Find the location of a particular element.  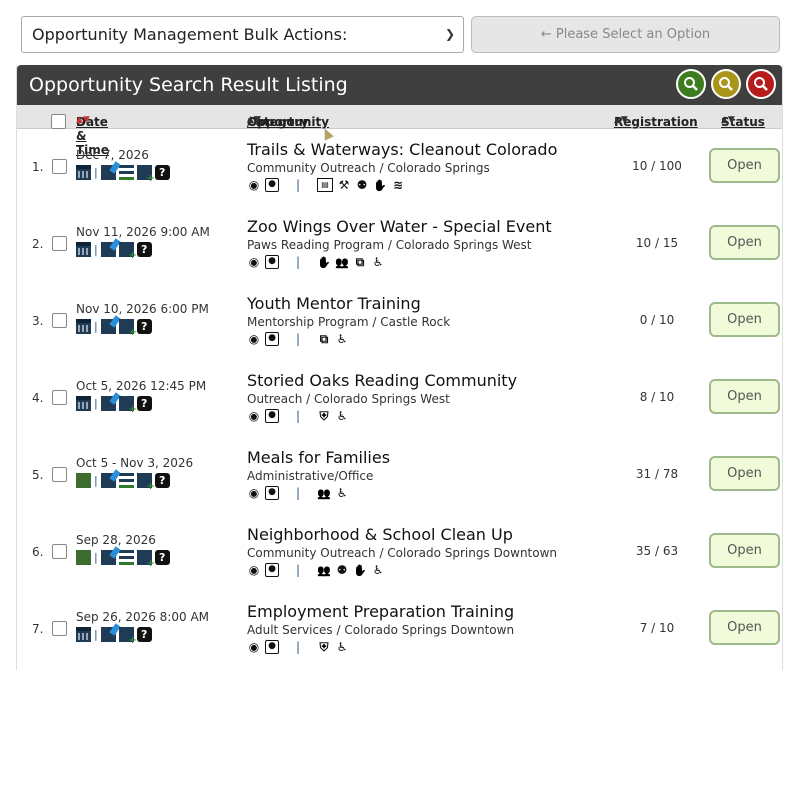

select-all-checkbox is located at coordinates (58, 121).